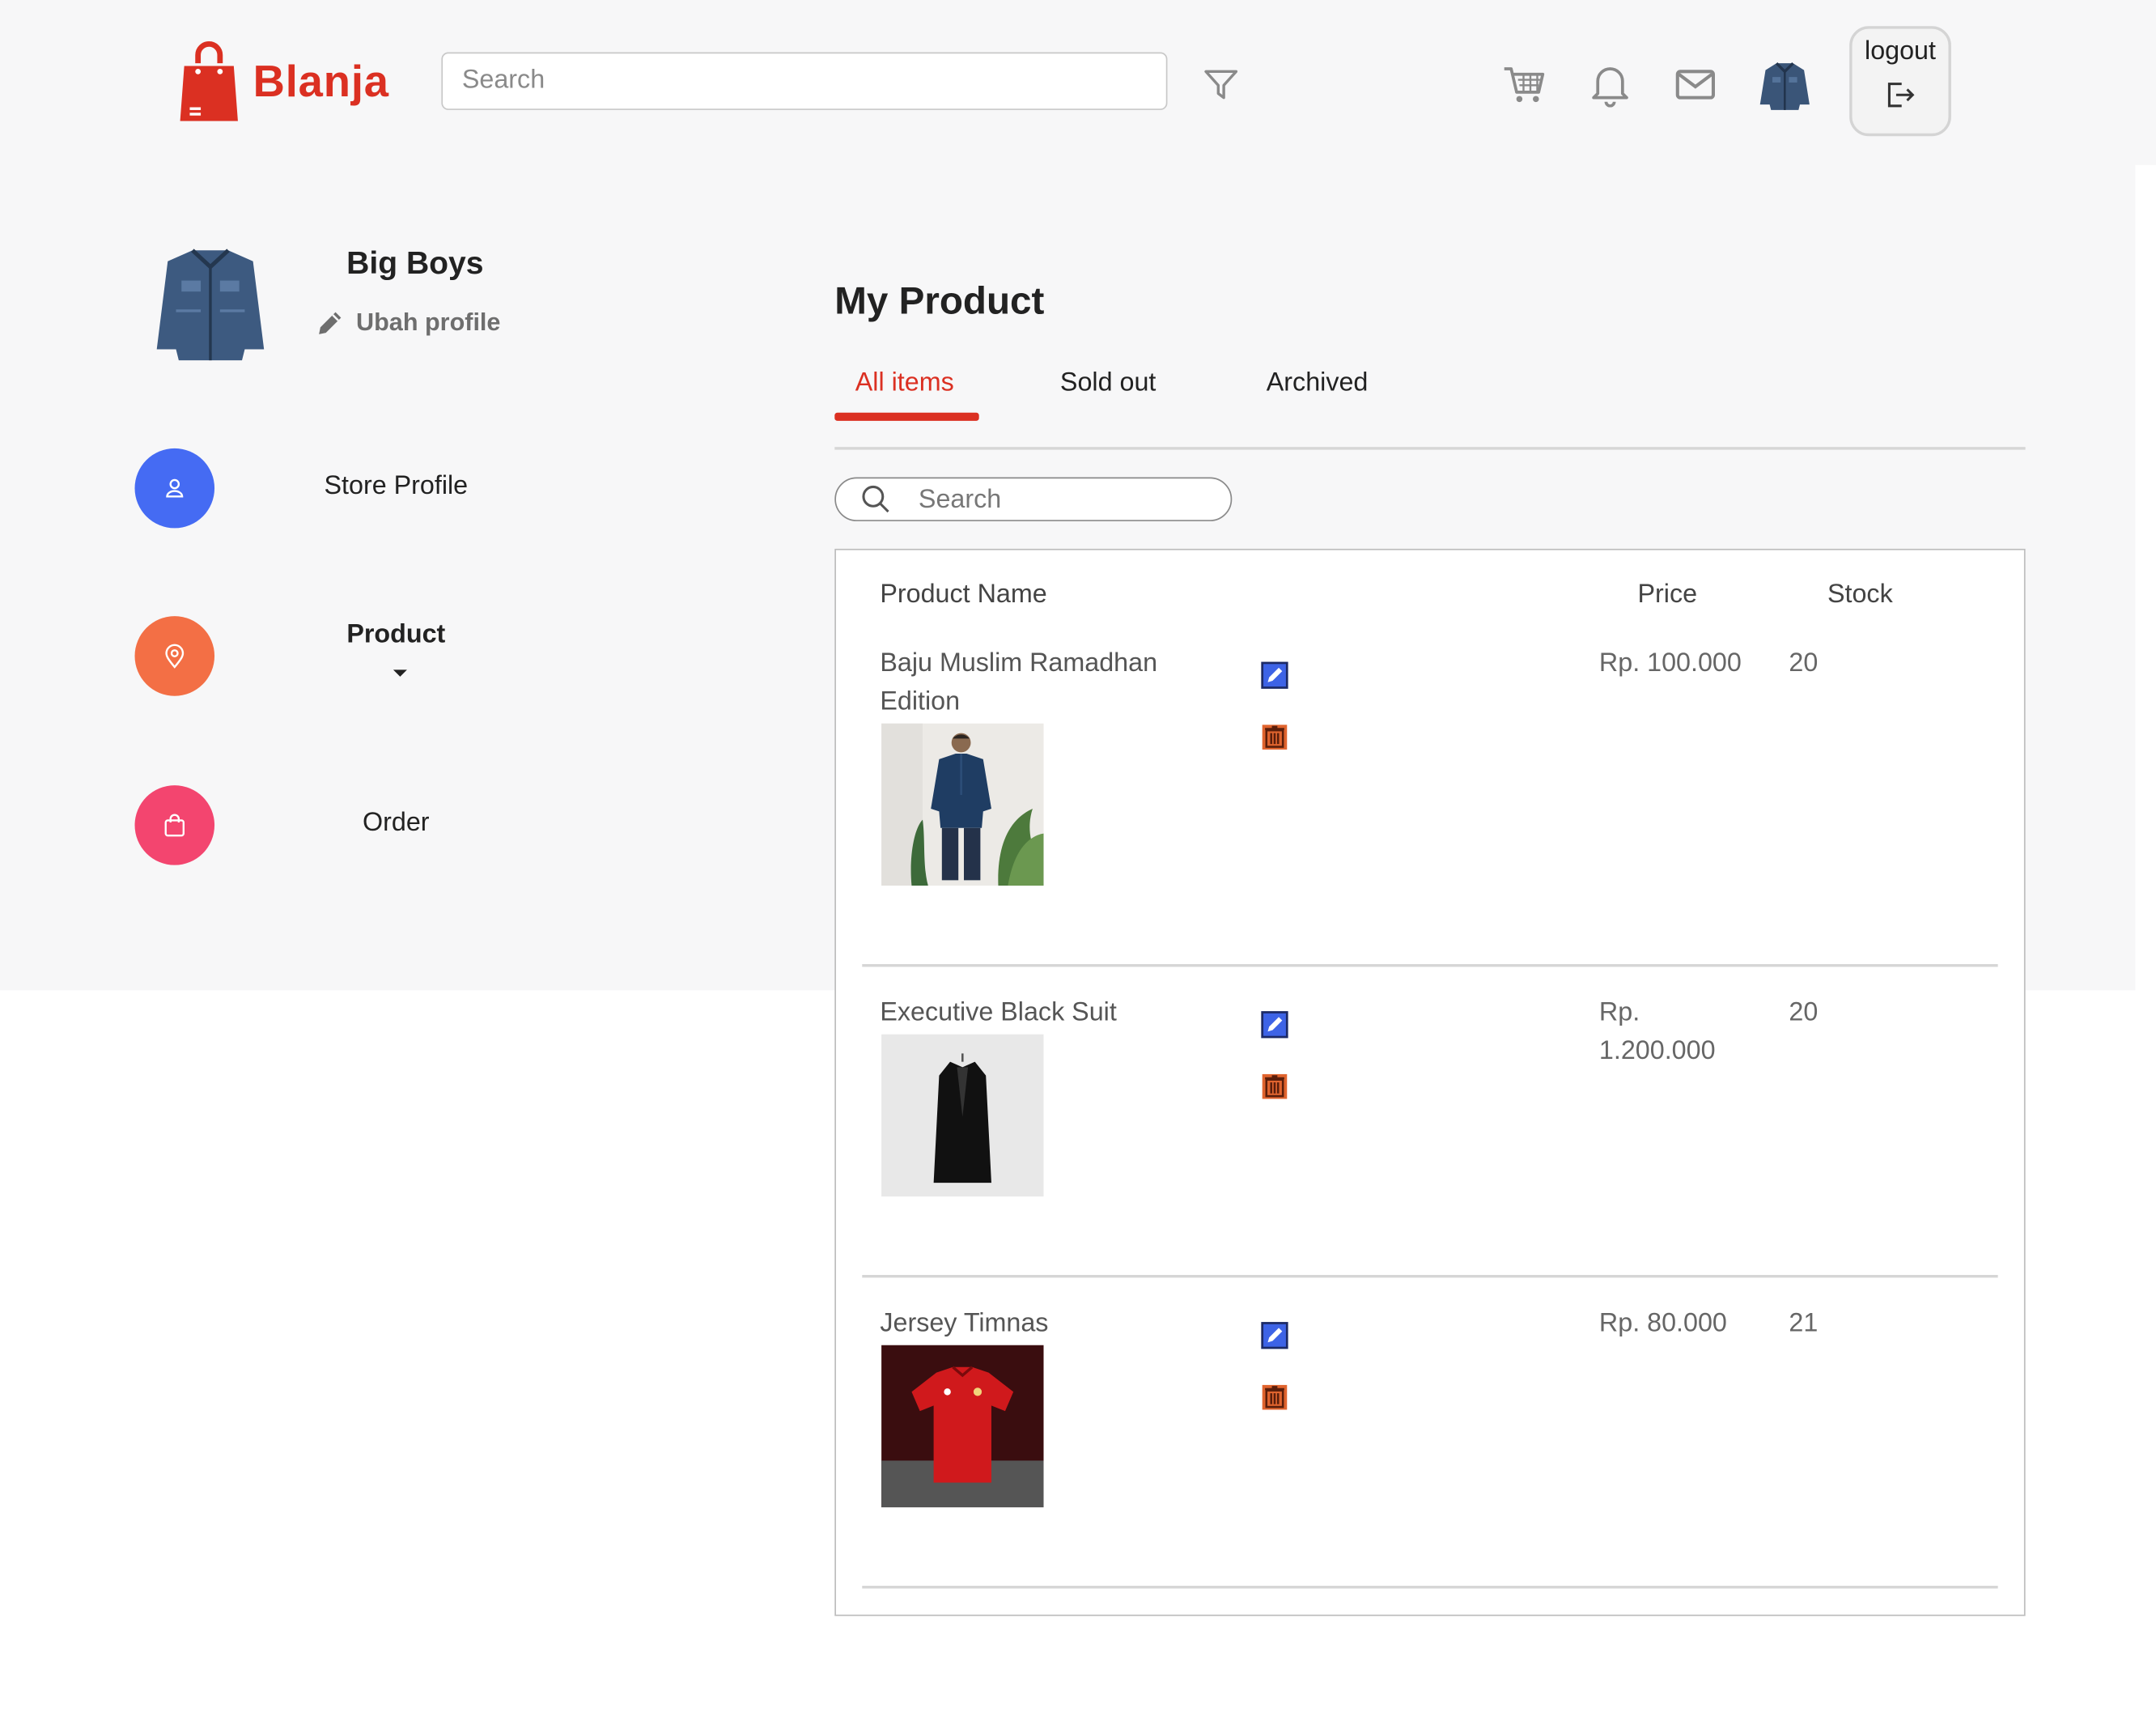 This screenshot has height=1721, width=2156. What do you see at coordinates (1860, 595) in the screenshot?
I see `column-header-stock: Stock` at bounding box center [1860, 595].